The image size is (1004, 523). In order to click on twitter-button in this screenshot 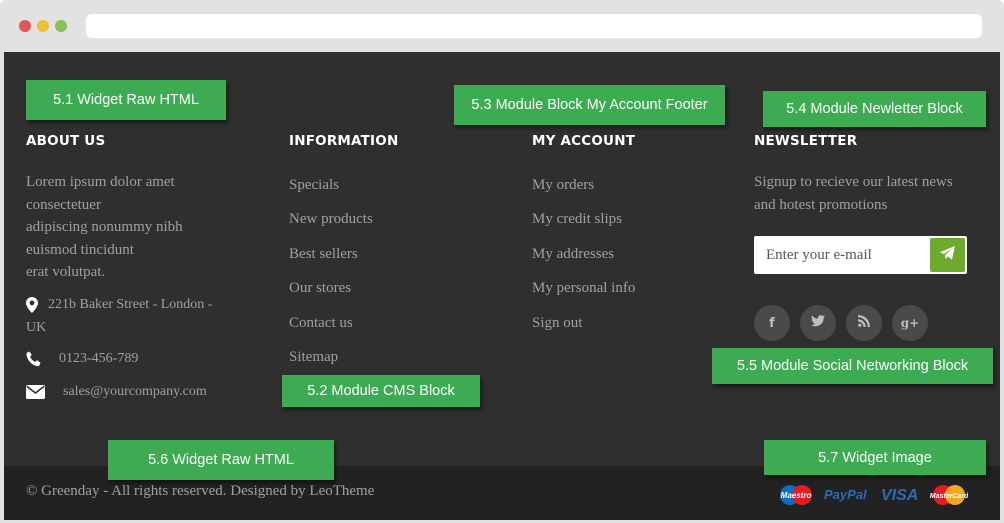, I will do `click(818, 323)`.